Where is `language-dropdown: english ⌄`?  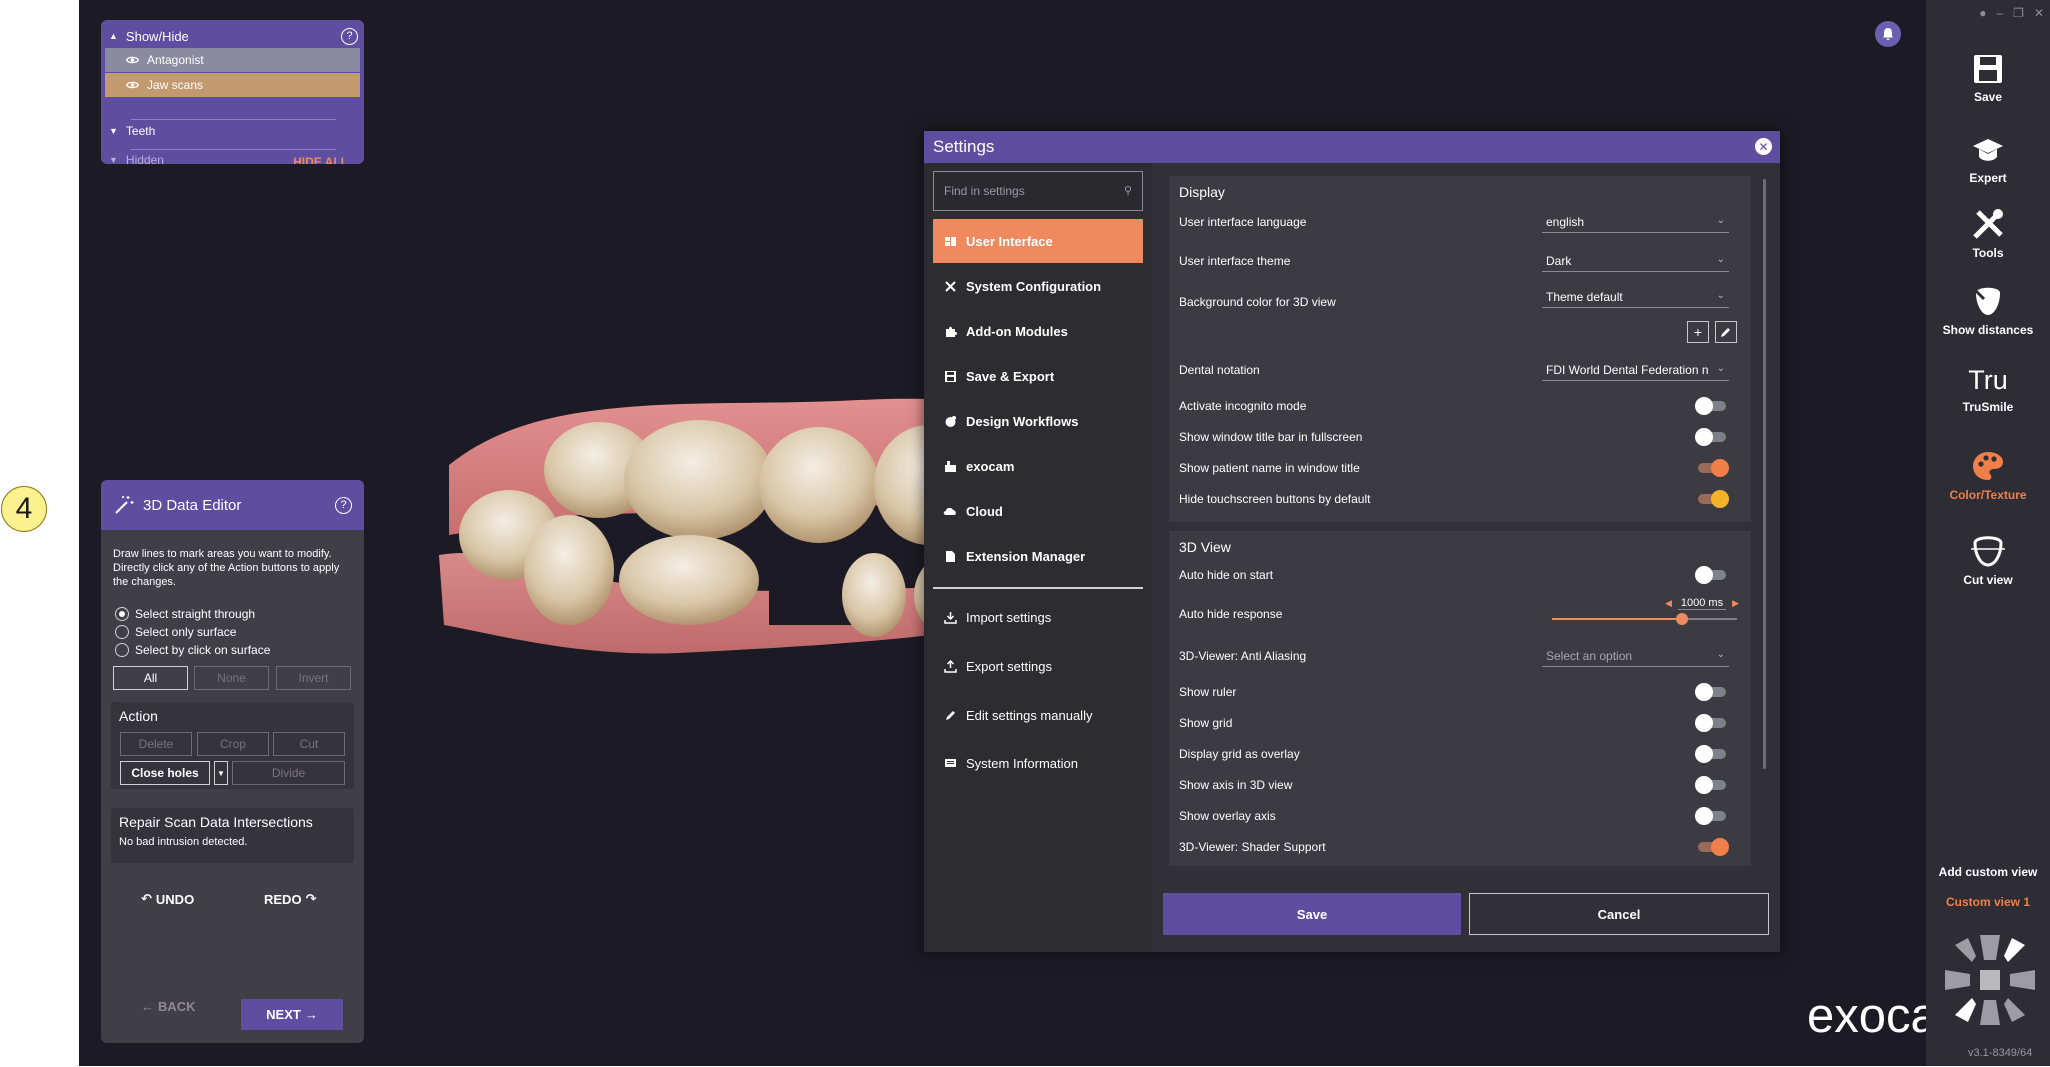 language-dropdown: english ⌄ is located at coordinates (1635, 222).